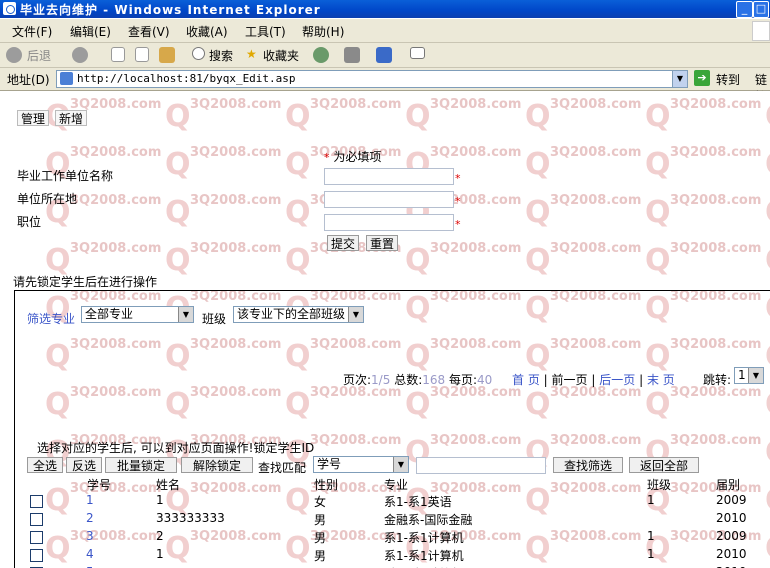  I want to click on address-dropdown-icon: ▼, so click(679, 79).